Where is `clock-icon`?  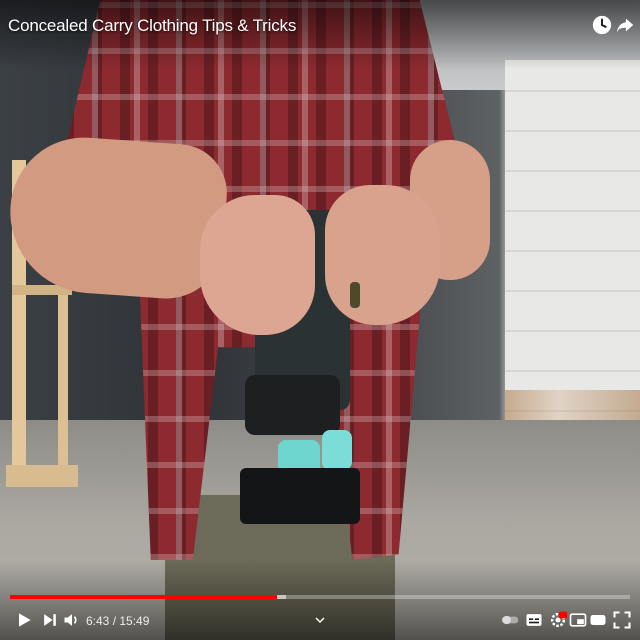
clock-icon is located at coordinates (602, 25).